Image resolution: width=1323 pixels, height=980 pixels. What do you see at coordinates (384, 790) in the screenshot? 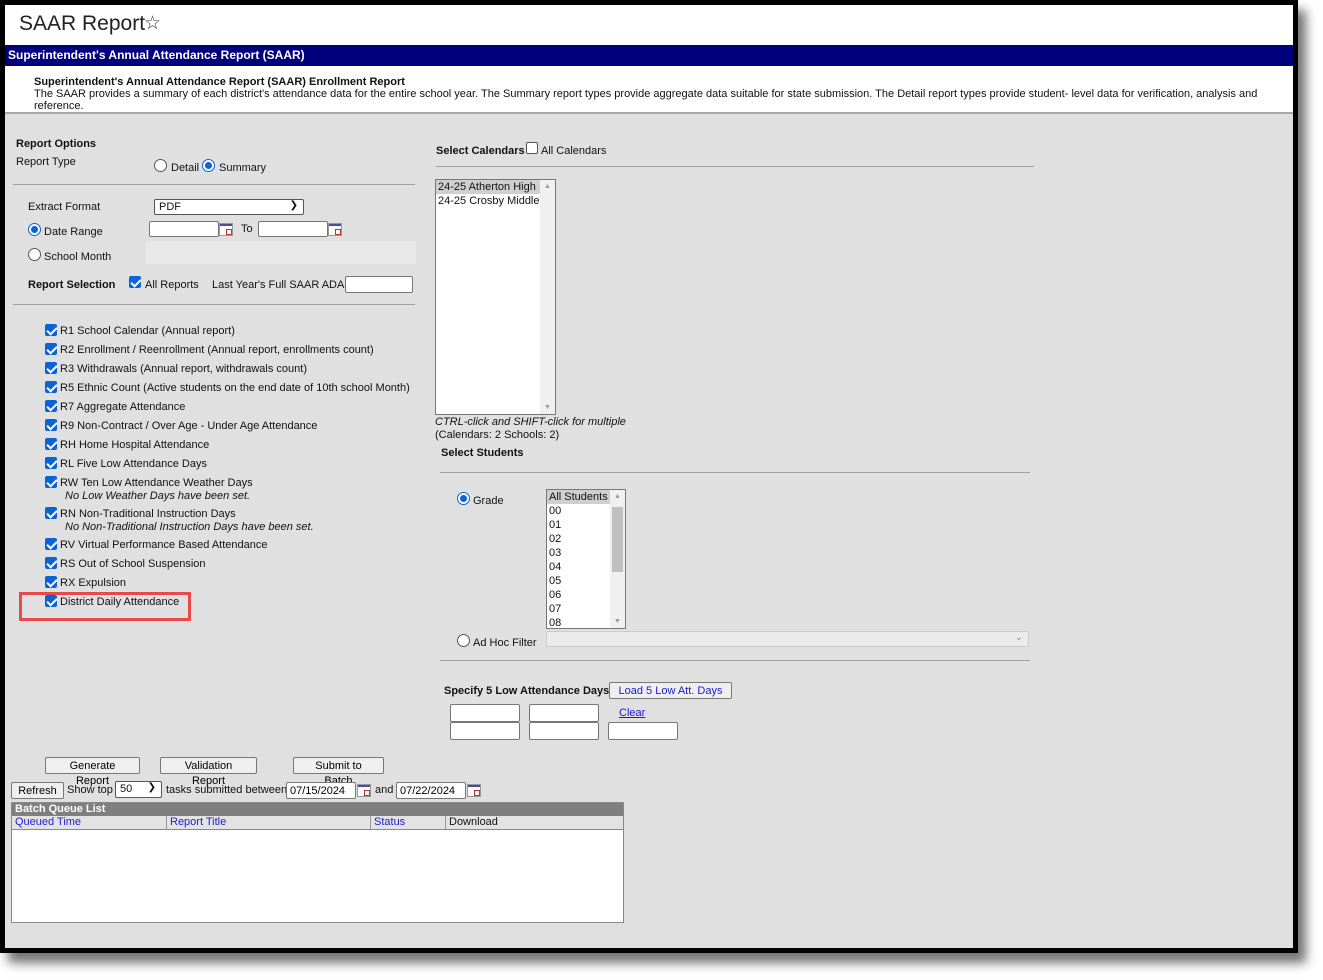
I see `and-label: and` at bounding box center [384, 790].